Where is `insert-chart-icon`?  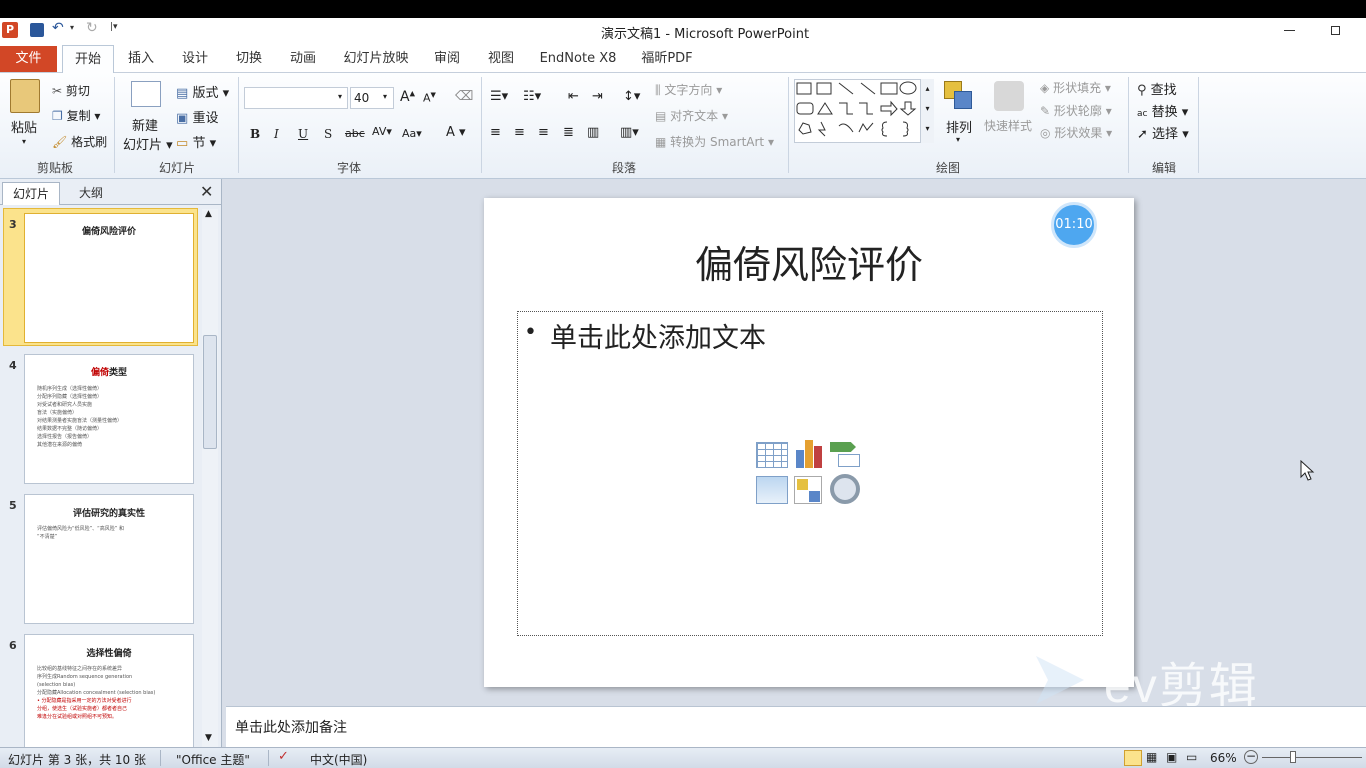
insert-chart-icon is located at coordinates (810, 454).